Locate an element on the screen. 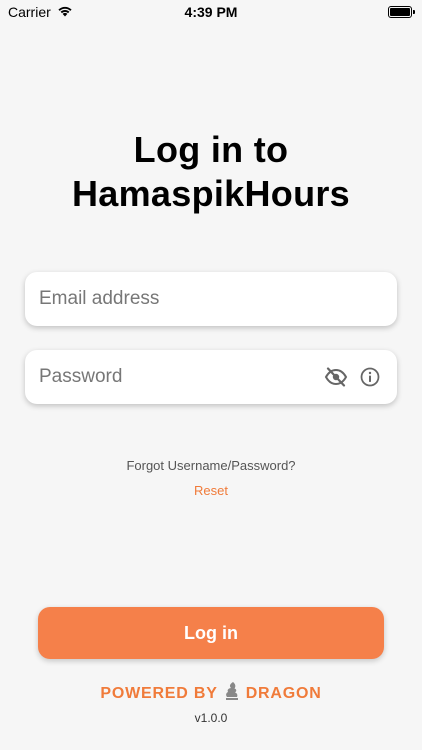 The width and height of the screenshot is (422, 750). password-field-container is located at coordinates (211, 377).